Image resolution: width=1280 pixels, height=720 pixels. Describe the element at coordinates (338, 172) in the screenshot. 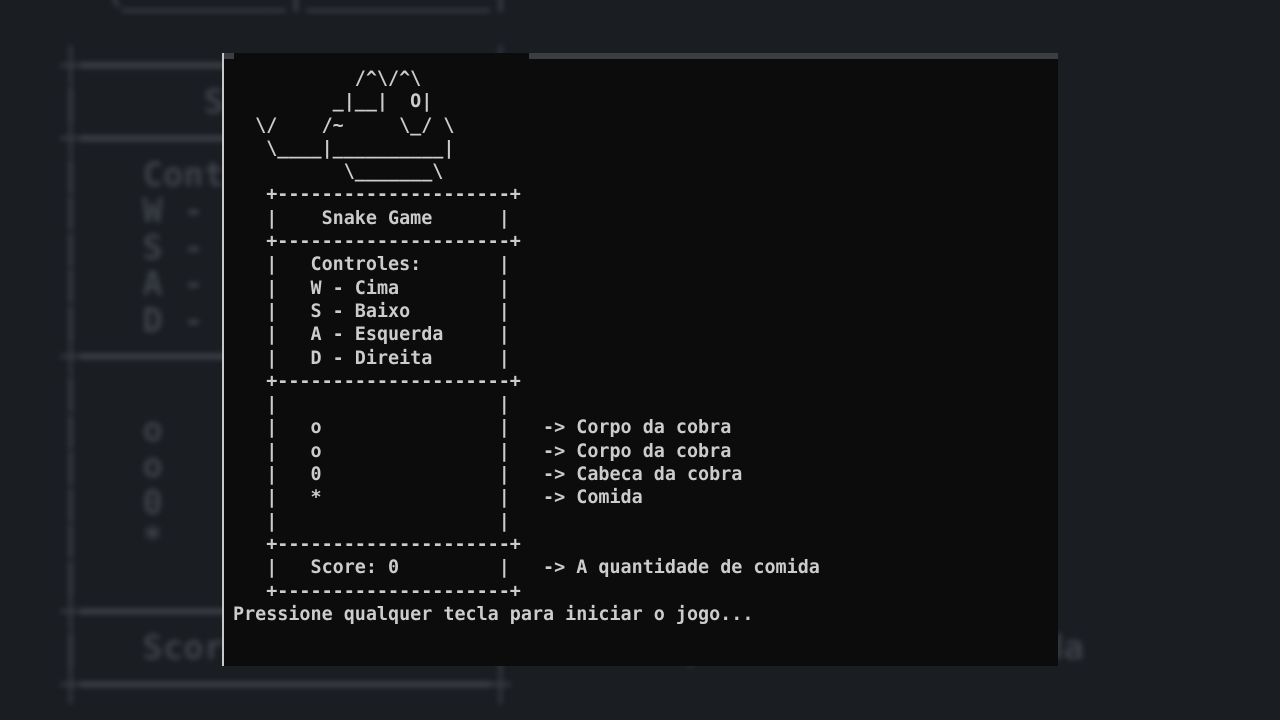

I see `snake-ascii-art-line: \_______\` at that location.